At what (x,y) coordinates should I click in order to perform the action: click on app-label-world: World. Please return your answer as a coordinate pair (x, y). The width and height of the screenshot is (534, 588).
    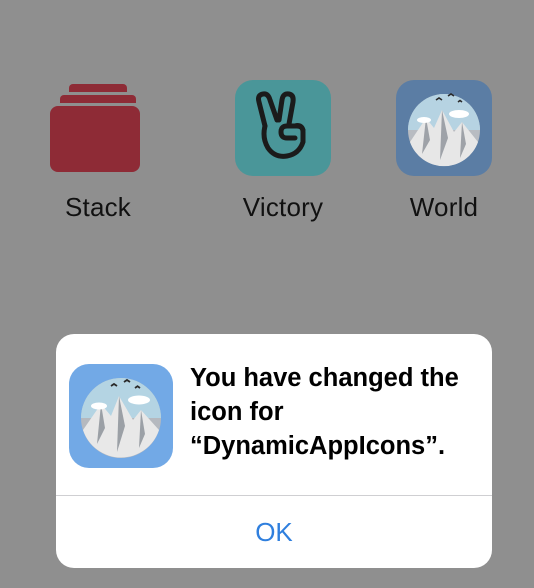
    Looking at the image, I should click on (444, 207).